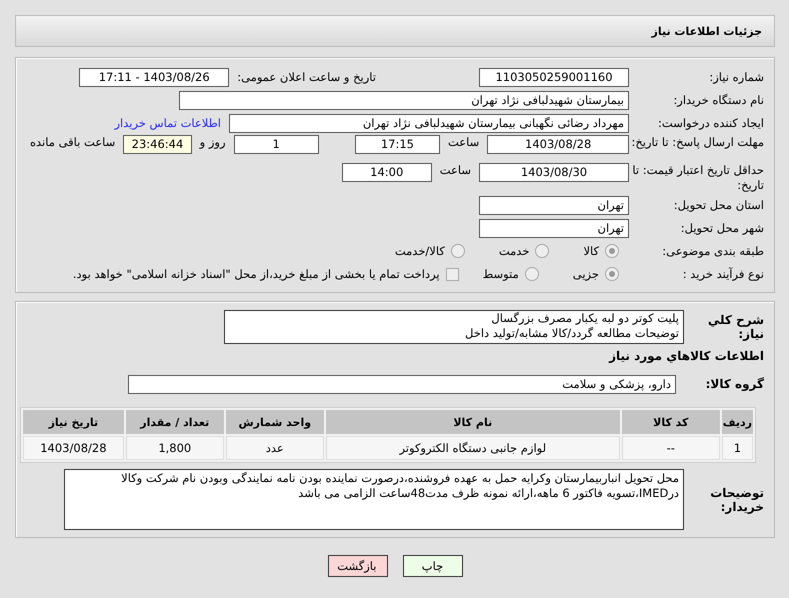  I want to click on input-field: 1, so click(276, 144).